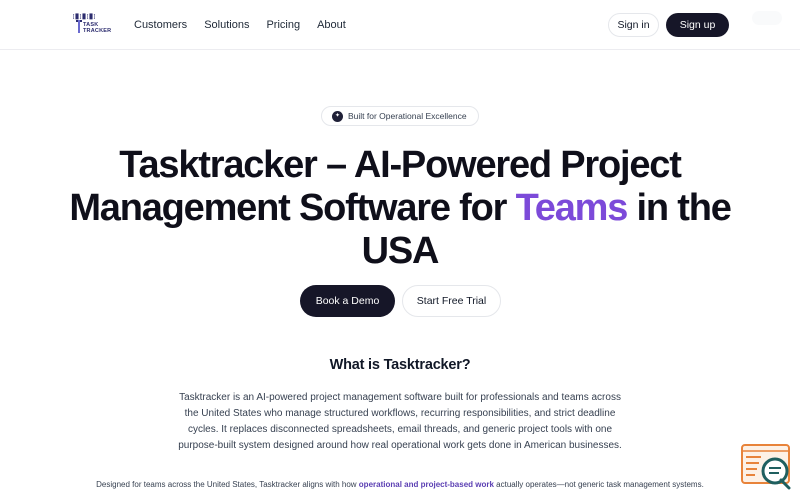 Image resolution: width=800 pixels, height=500 pixels. What do you see at coordinates (400, 365) in the screenshot?
I see `what-is-title: What is Tasktracker?` at bounding box center [400, 365].